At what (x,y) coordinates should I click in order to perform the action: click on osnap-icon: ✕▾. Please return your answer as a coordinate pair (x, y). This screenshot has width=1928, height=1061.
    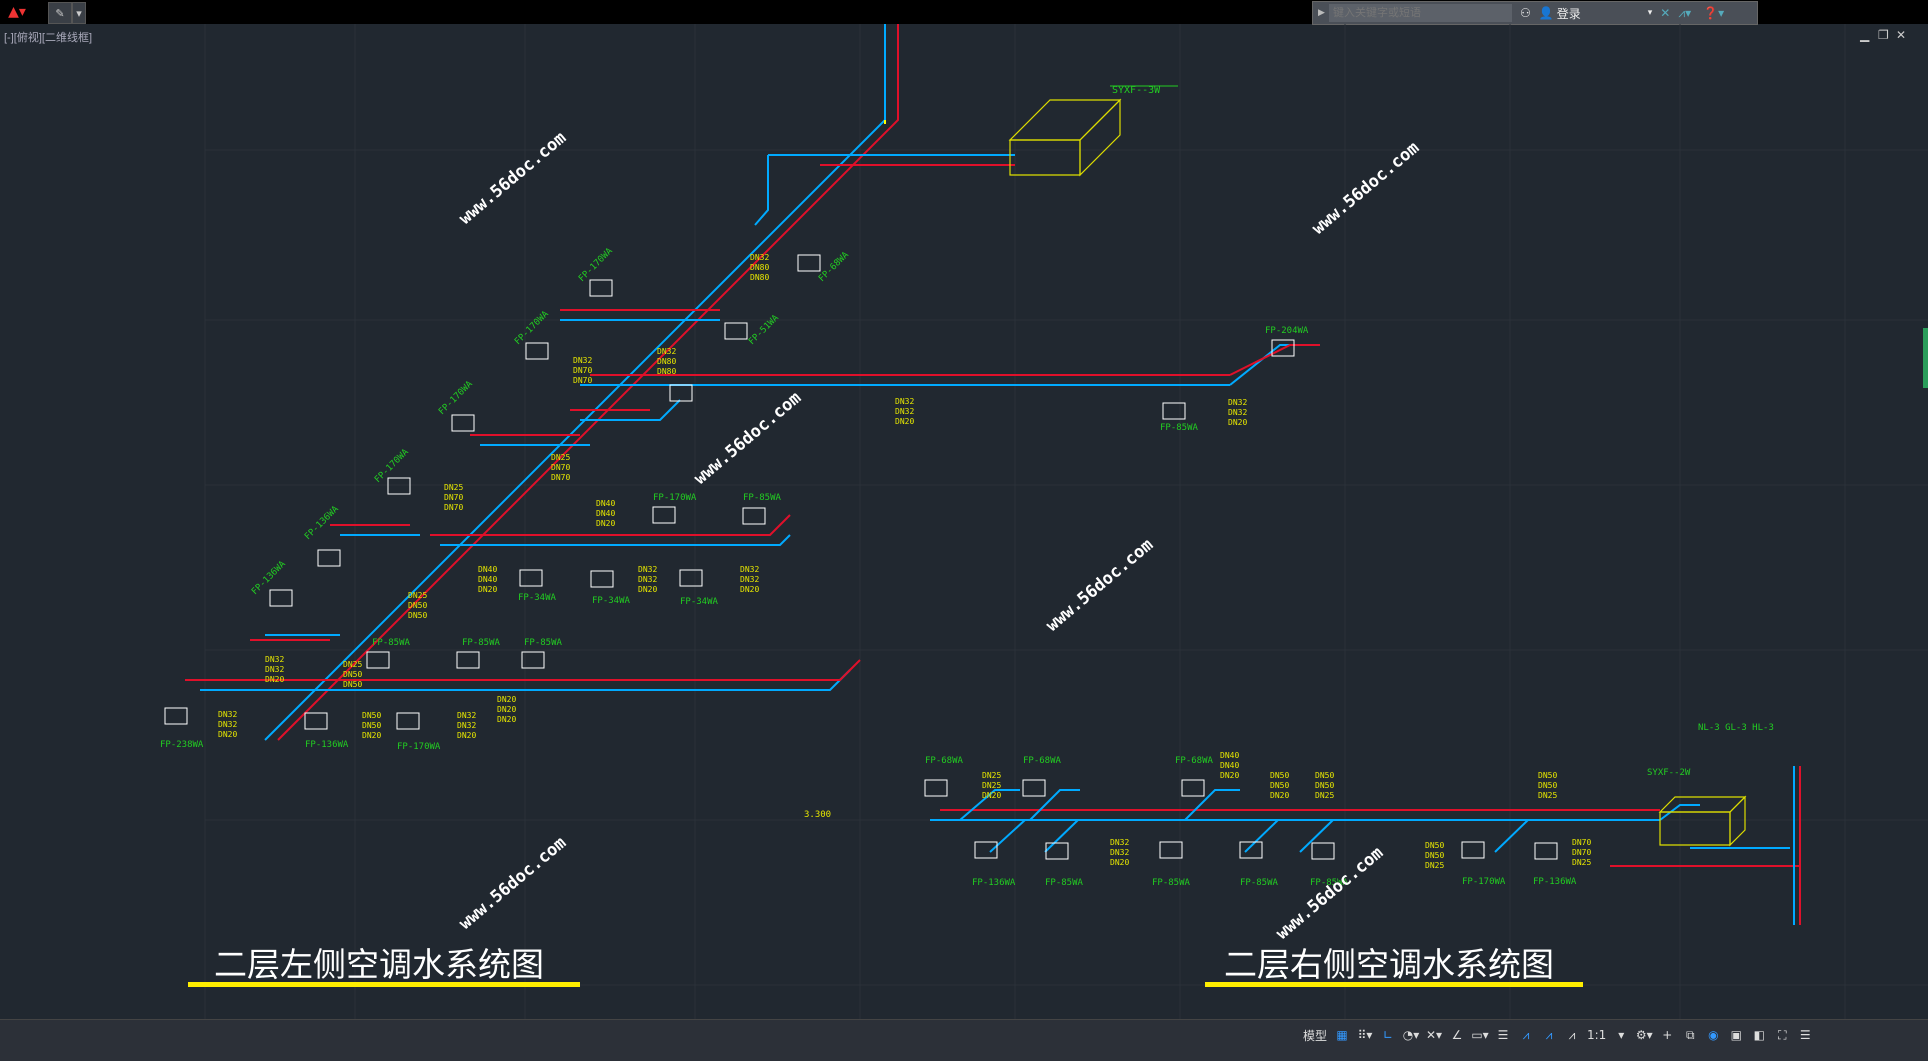
    Looking at the image, I should click on (1434, 1035).